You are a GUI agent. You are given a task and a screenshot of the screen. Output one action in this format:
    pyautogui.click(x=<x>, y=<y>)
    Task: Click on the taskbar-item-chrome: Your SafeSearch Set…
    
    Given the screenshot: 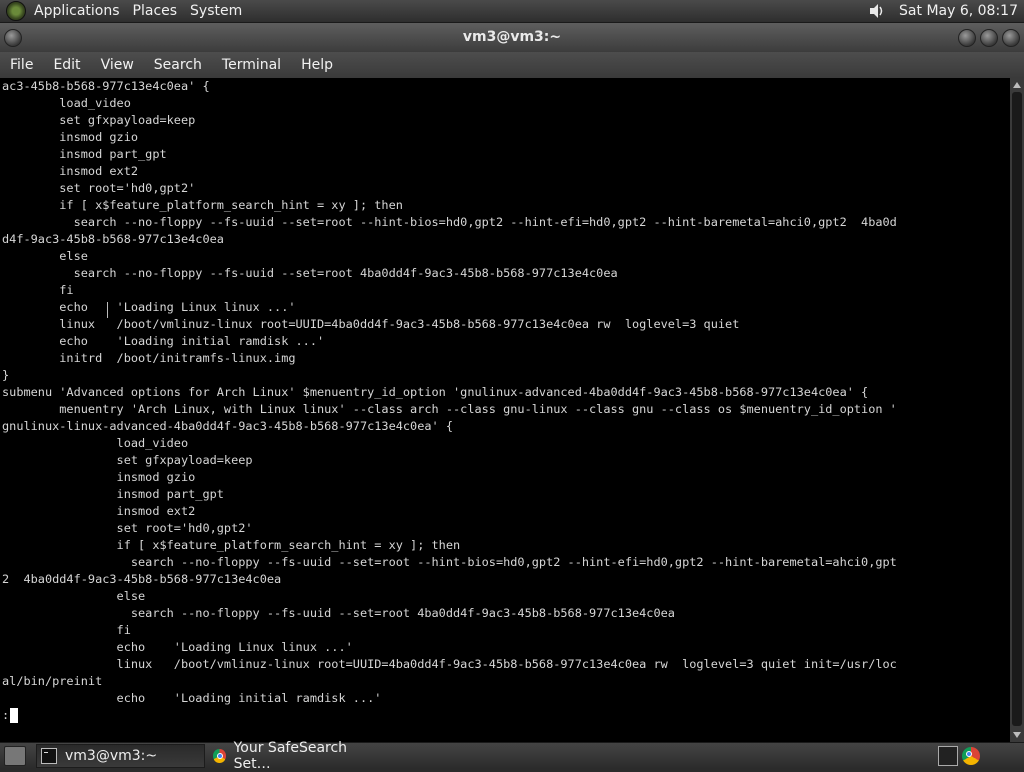 What is the action you would take?
    pyautogui.click(x=295, y=756)
    